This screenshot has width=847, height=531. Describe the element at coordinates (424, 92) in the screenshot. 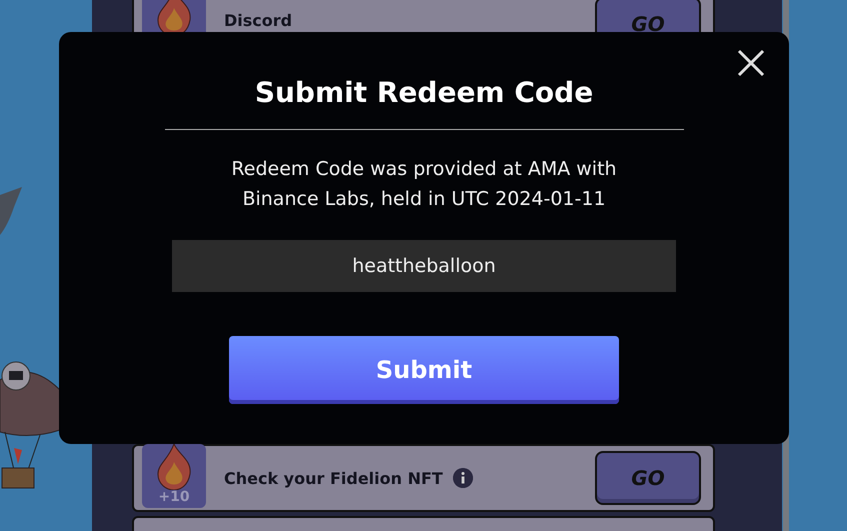

I see `dialog-title: Submit Redeem Code` at that location.